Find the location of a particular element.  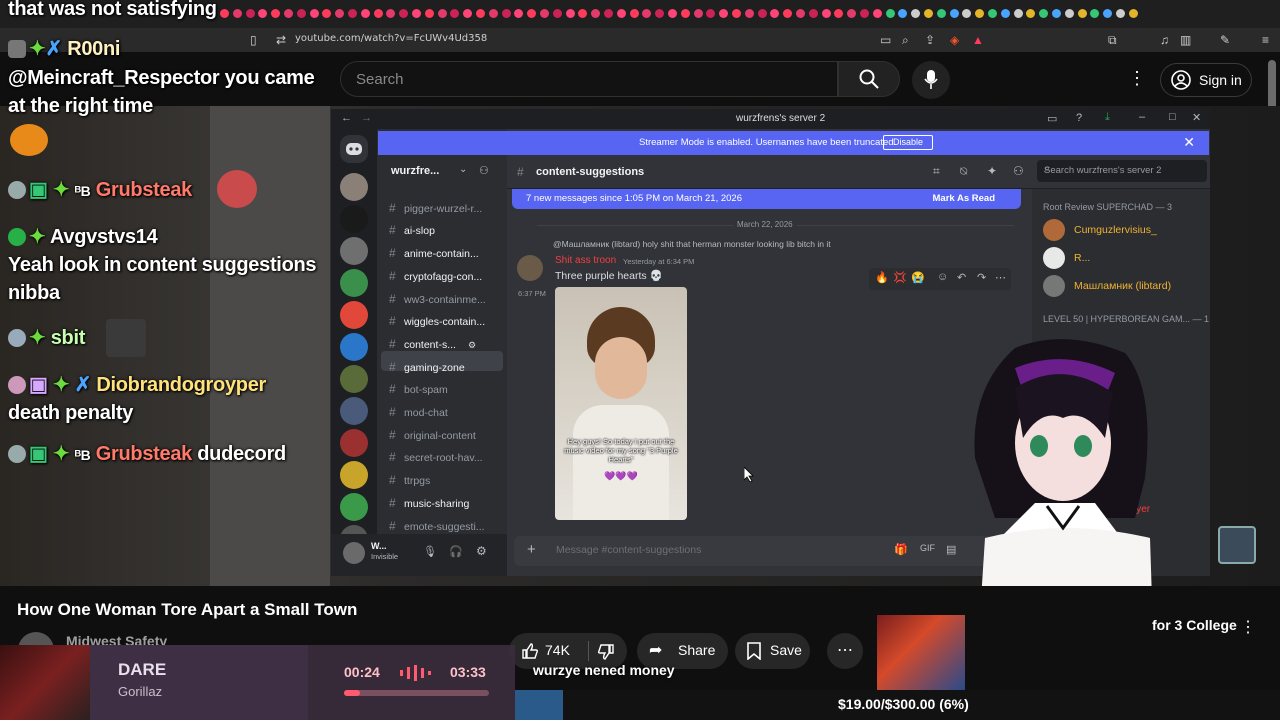

more-icon: ⋯ is located at coordinates (1000, 277).